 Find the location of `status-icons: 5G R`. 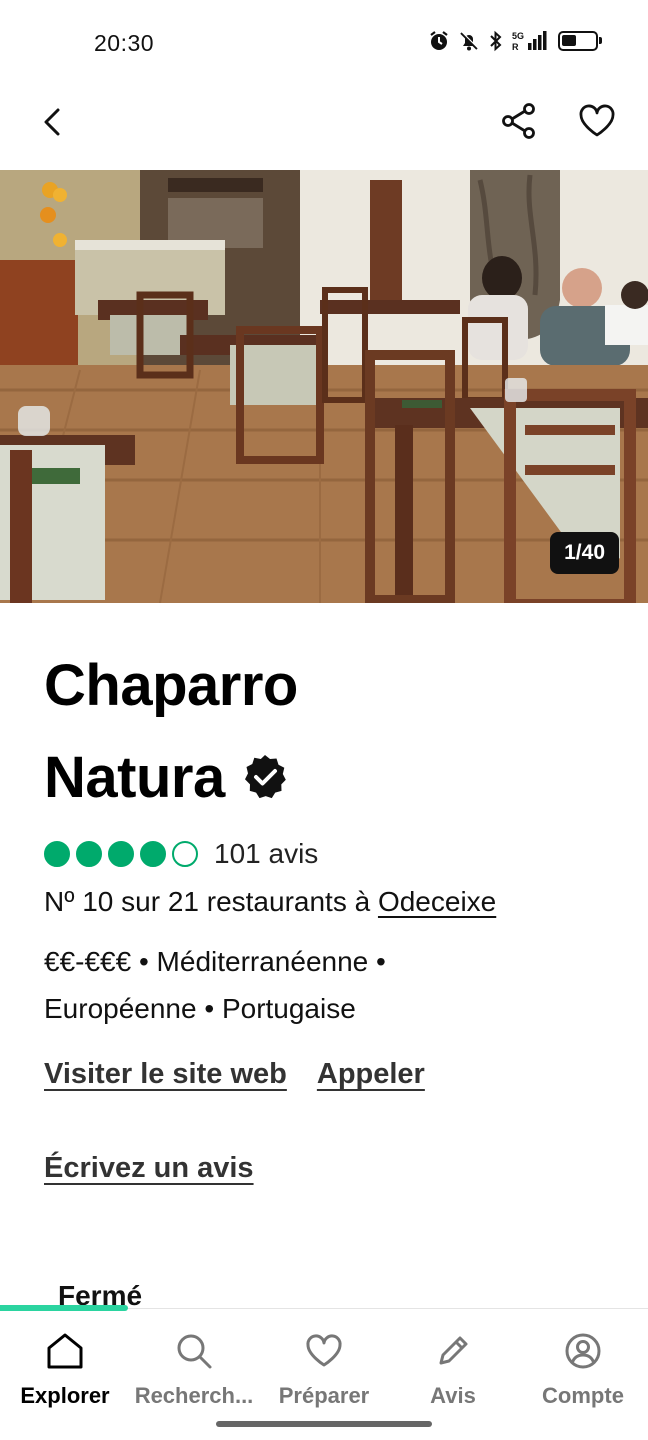

status-icons: 5G R is located at coordinates (515, 41).